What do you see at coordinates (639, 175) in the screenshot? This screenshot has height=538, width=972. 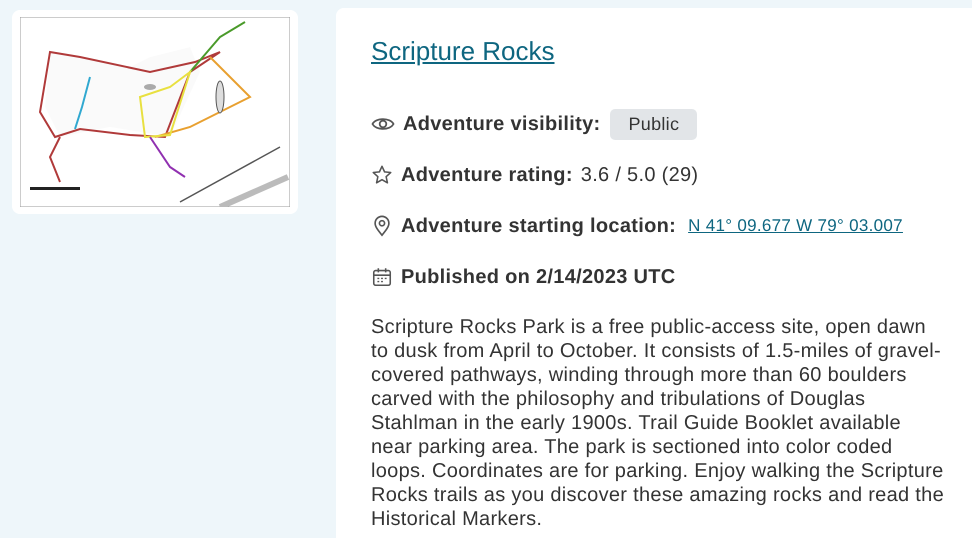 I see `rating-value: 3.6 / 5.0 (29)` at bounding box center [639, 175].